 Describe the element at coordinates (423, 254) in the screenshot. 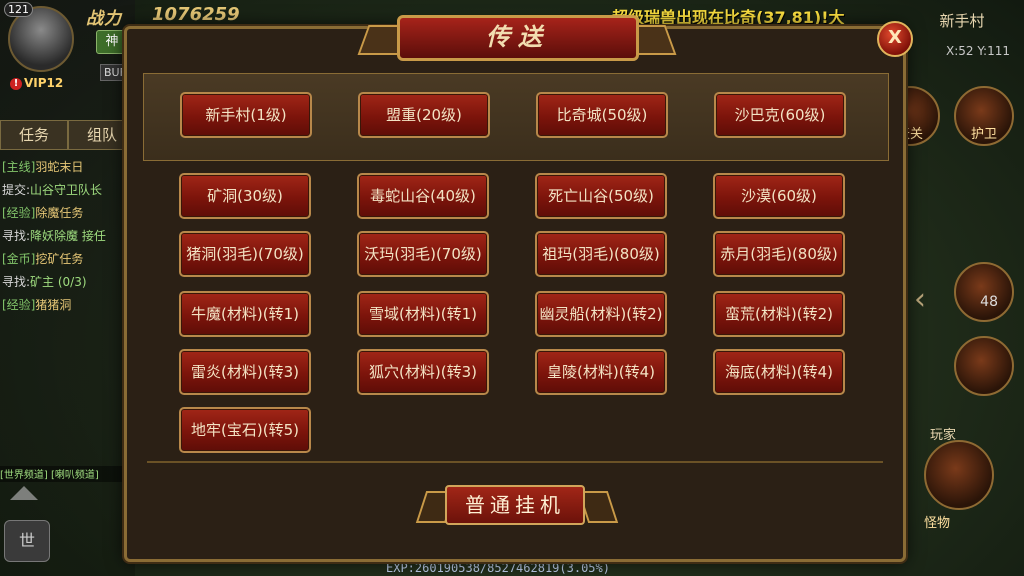

I see `teleport-woma: 沃玛(羽毛)(70级)` at that location.